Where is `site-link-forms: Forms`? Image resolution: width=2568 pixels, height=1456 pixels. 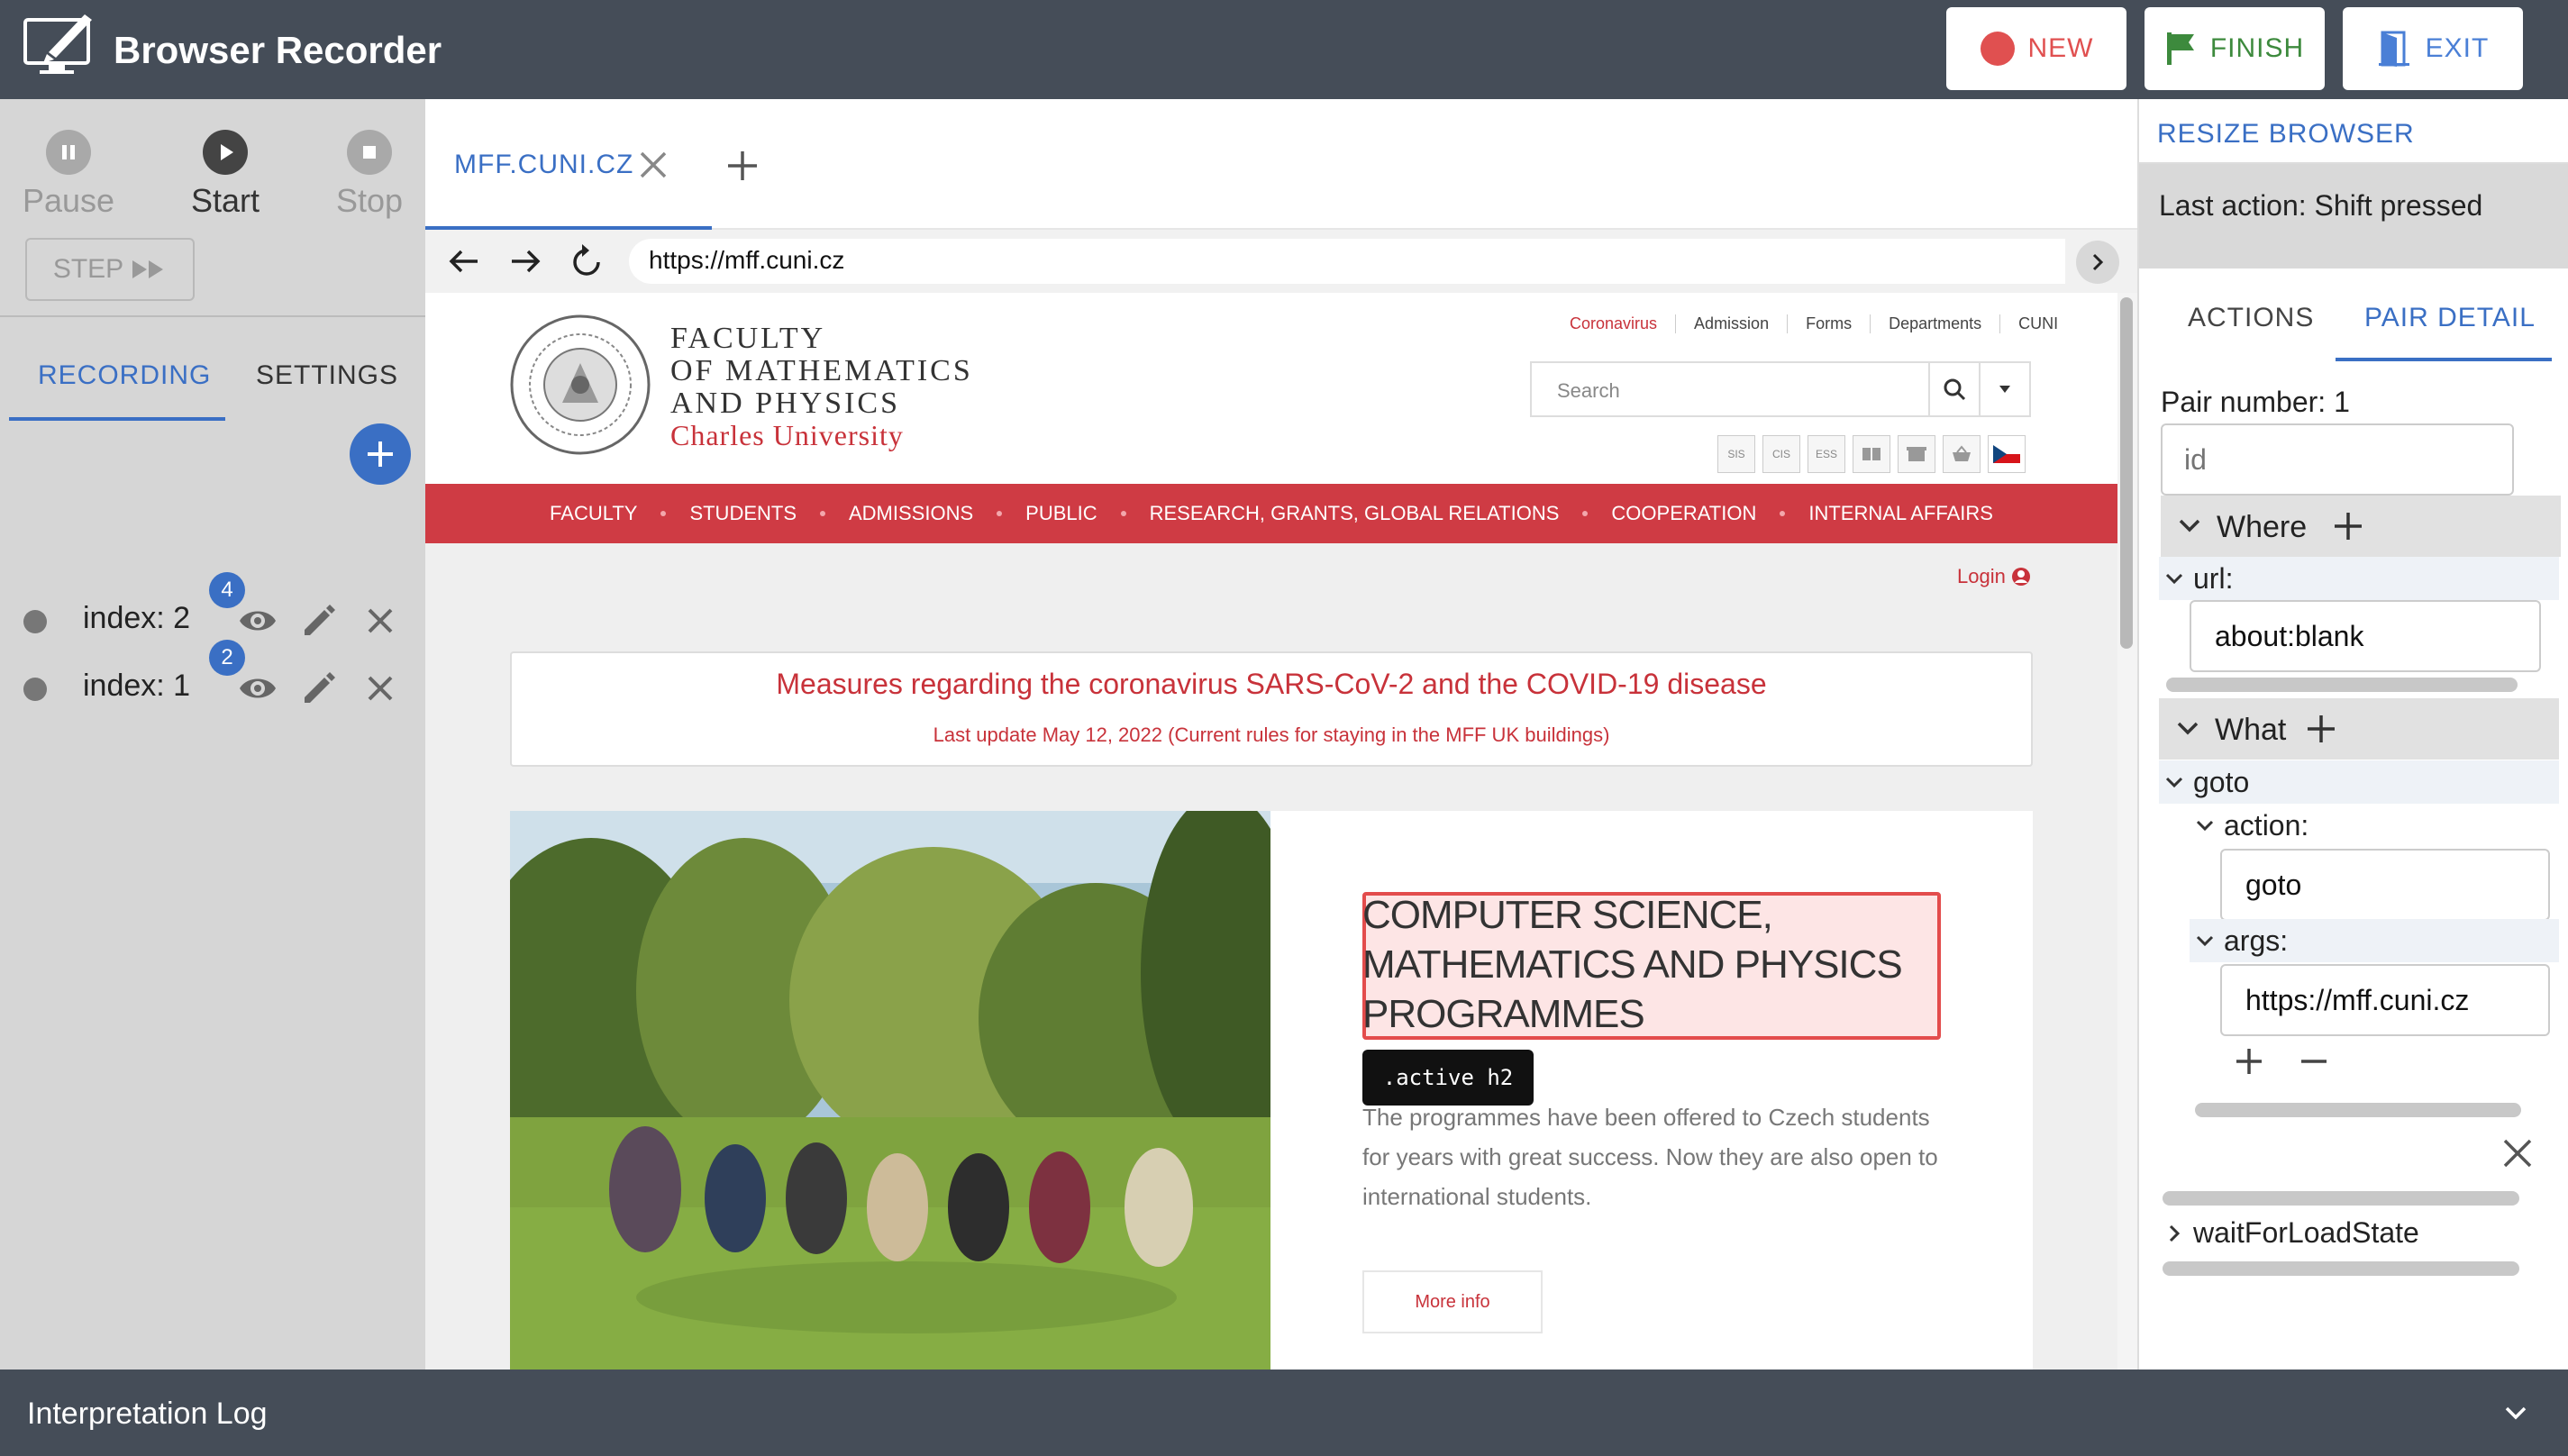
site-link-forms: Forms is located at coordinates (1829, 323).